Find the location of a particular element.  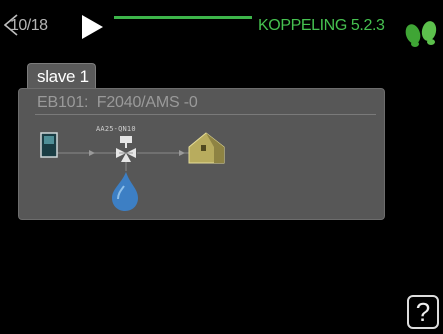

help-button: ? is located at coordinates (423, 312).